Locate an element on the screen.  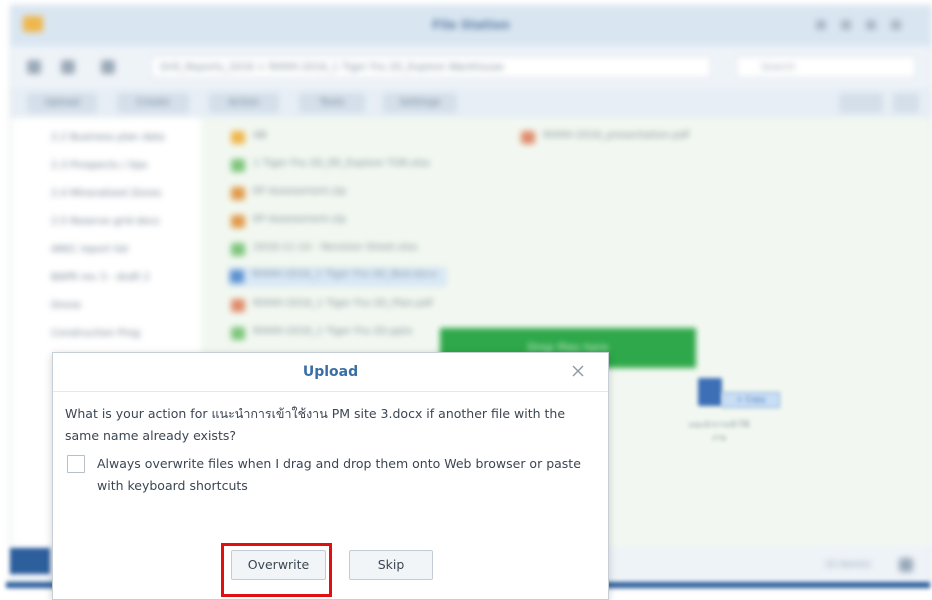
minimize-icon is located at coordinates (846, 25).